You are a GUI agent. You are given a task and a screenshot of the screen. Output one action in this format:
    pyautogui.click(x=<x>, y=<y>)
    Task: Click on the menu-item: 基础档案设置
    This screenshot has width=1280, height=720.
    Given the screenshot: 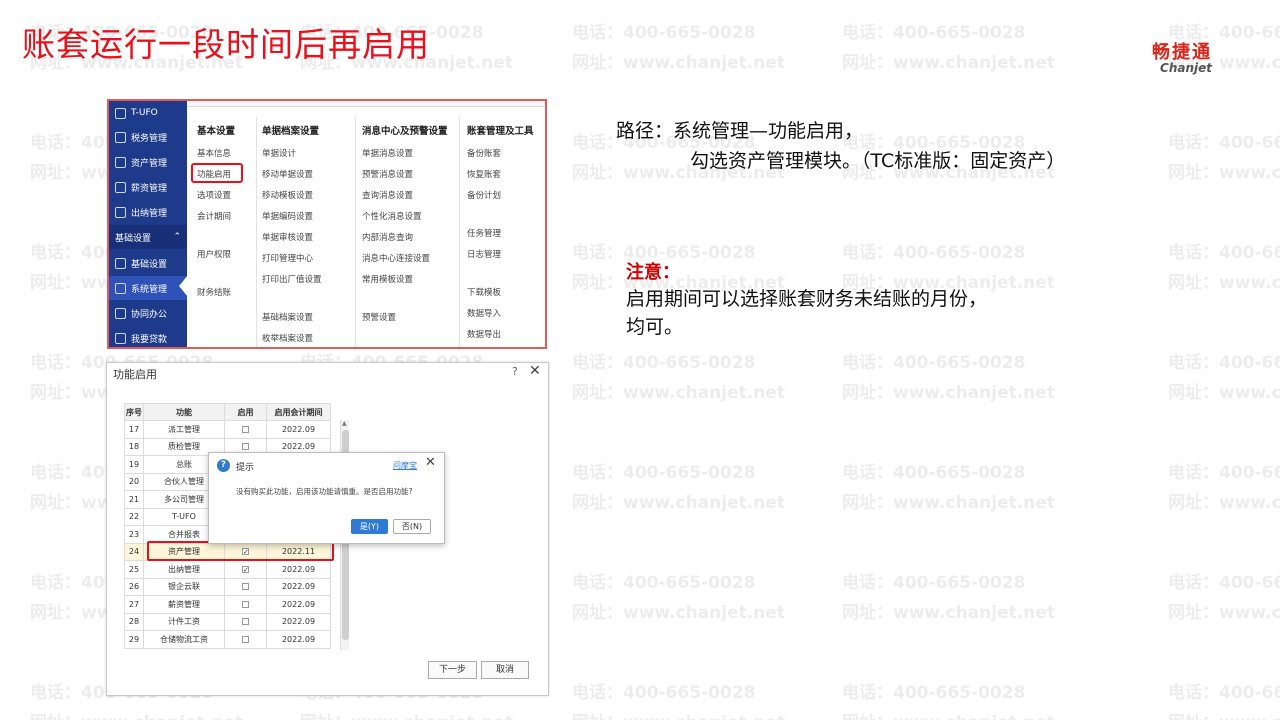 What is the action you would take?
    pyautogui.click(x=287, y=317)
    